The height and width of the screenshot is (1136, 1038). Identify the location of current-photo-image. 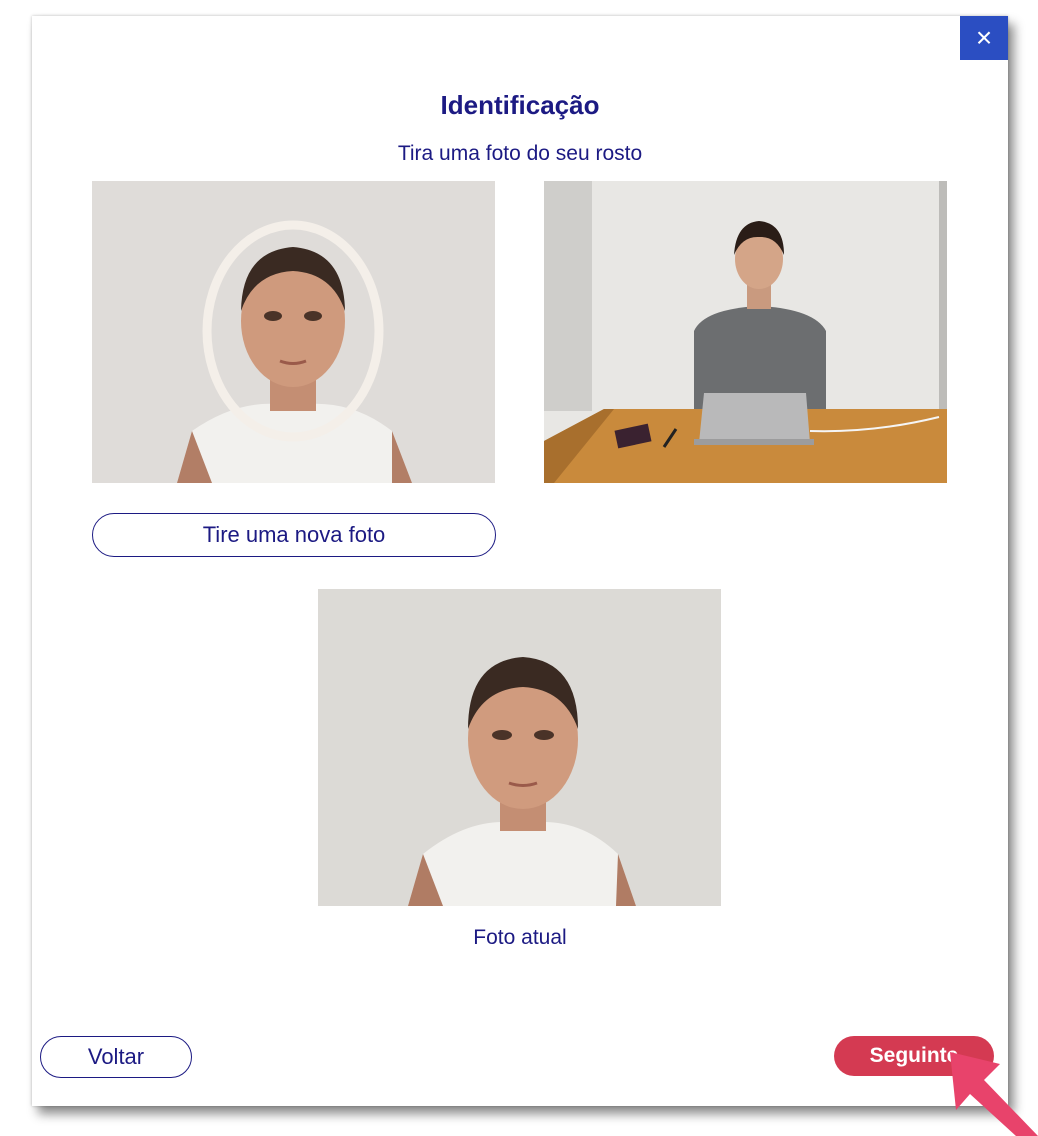
(519, 747).